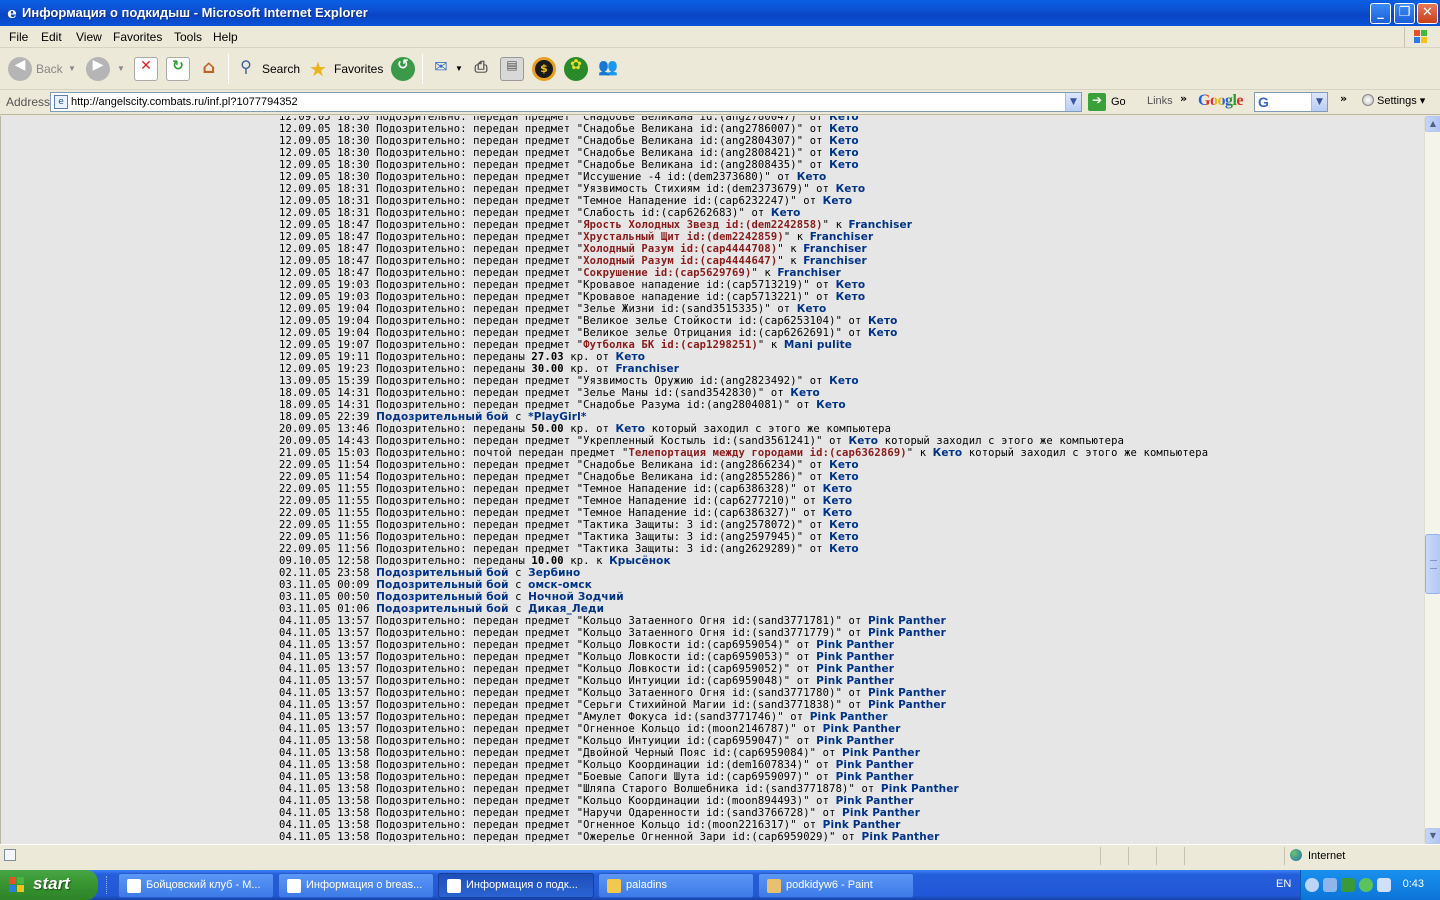 The height and width of the screenshot is (900, 1440). What do you see at coordinates (1380, 13) in the screenshot?
I see `minimize-button: _` at bounding box center [1380, 13].